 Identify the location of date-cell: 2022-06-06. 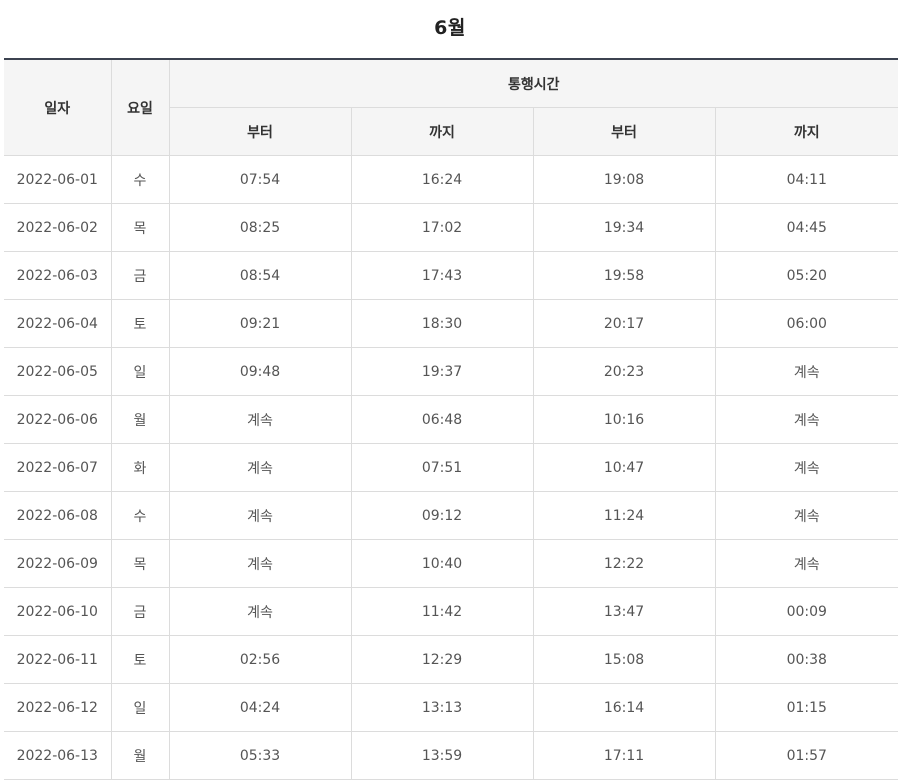
(58, 419).